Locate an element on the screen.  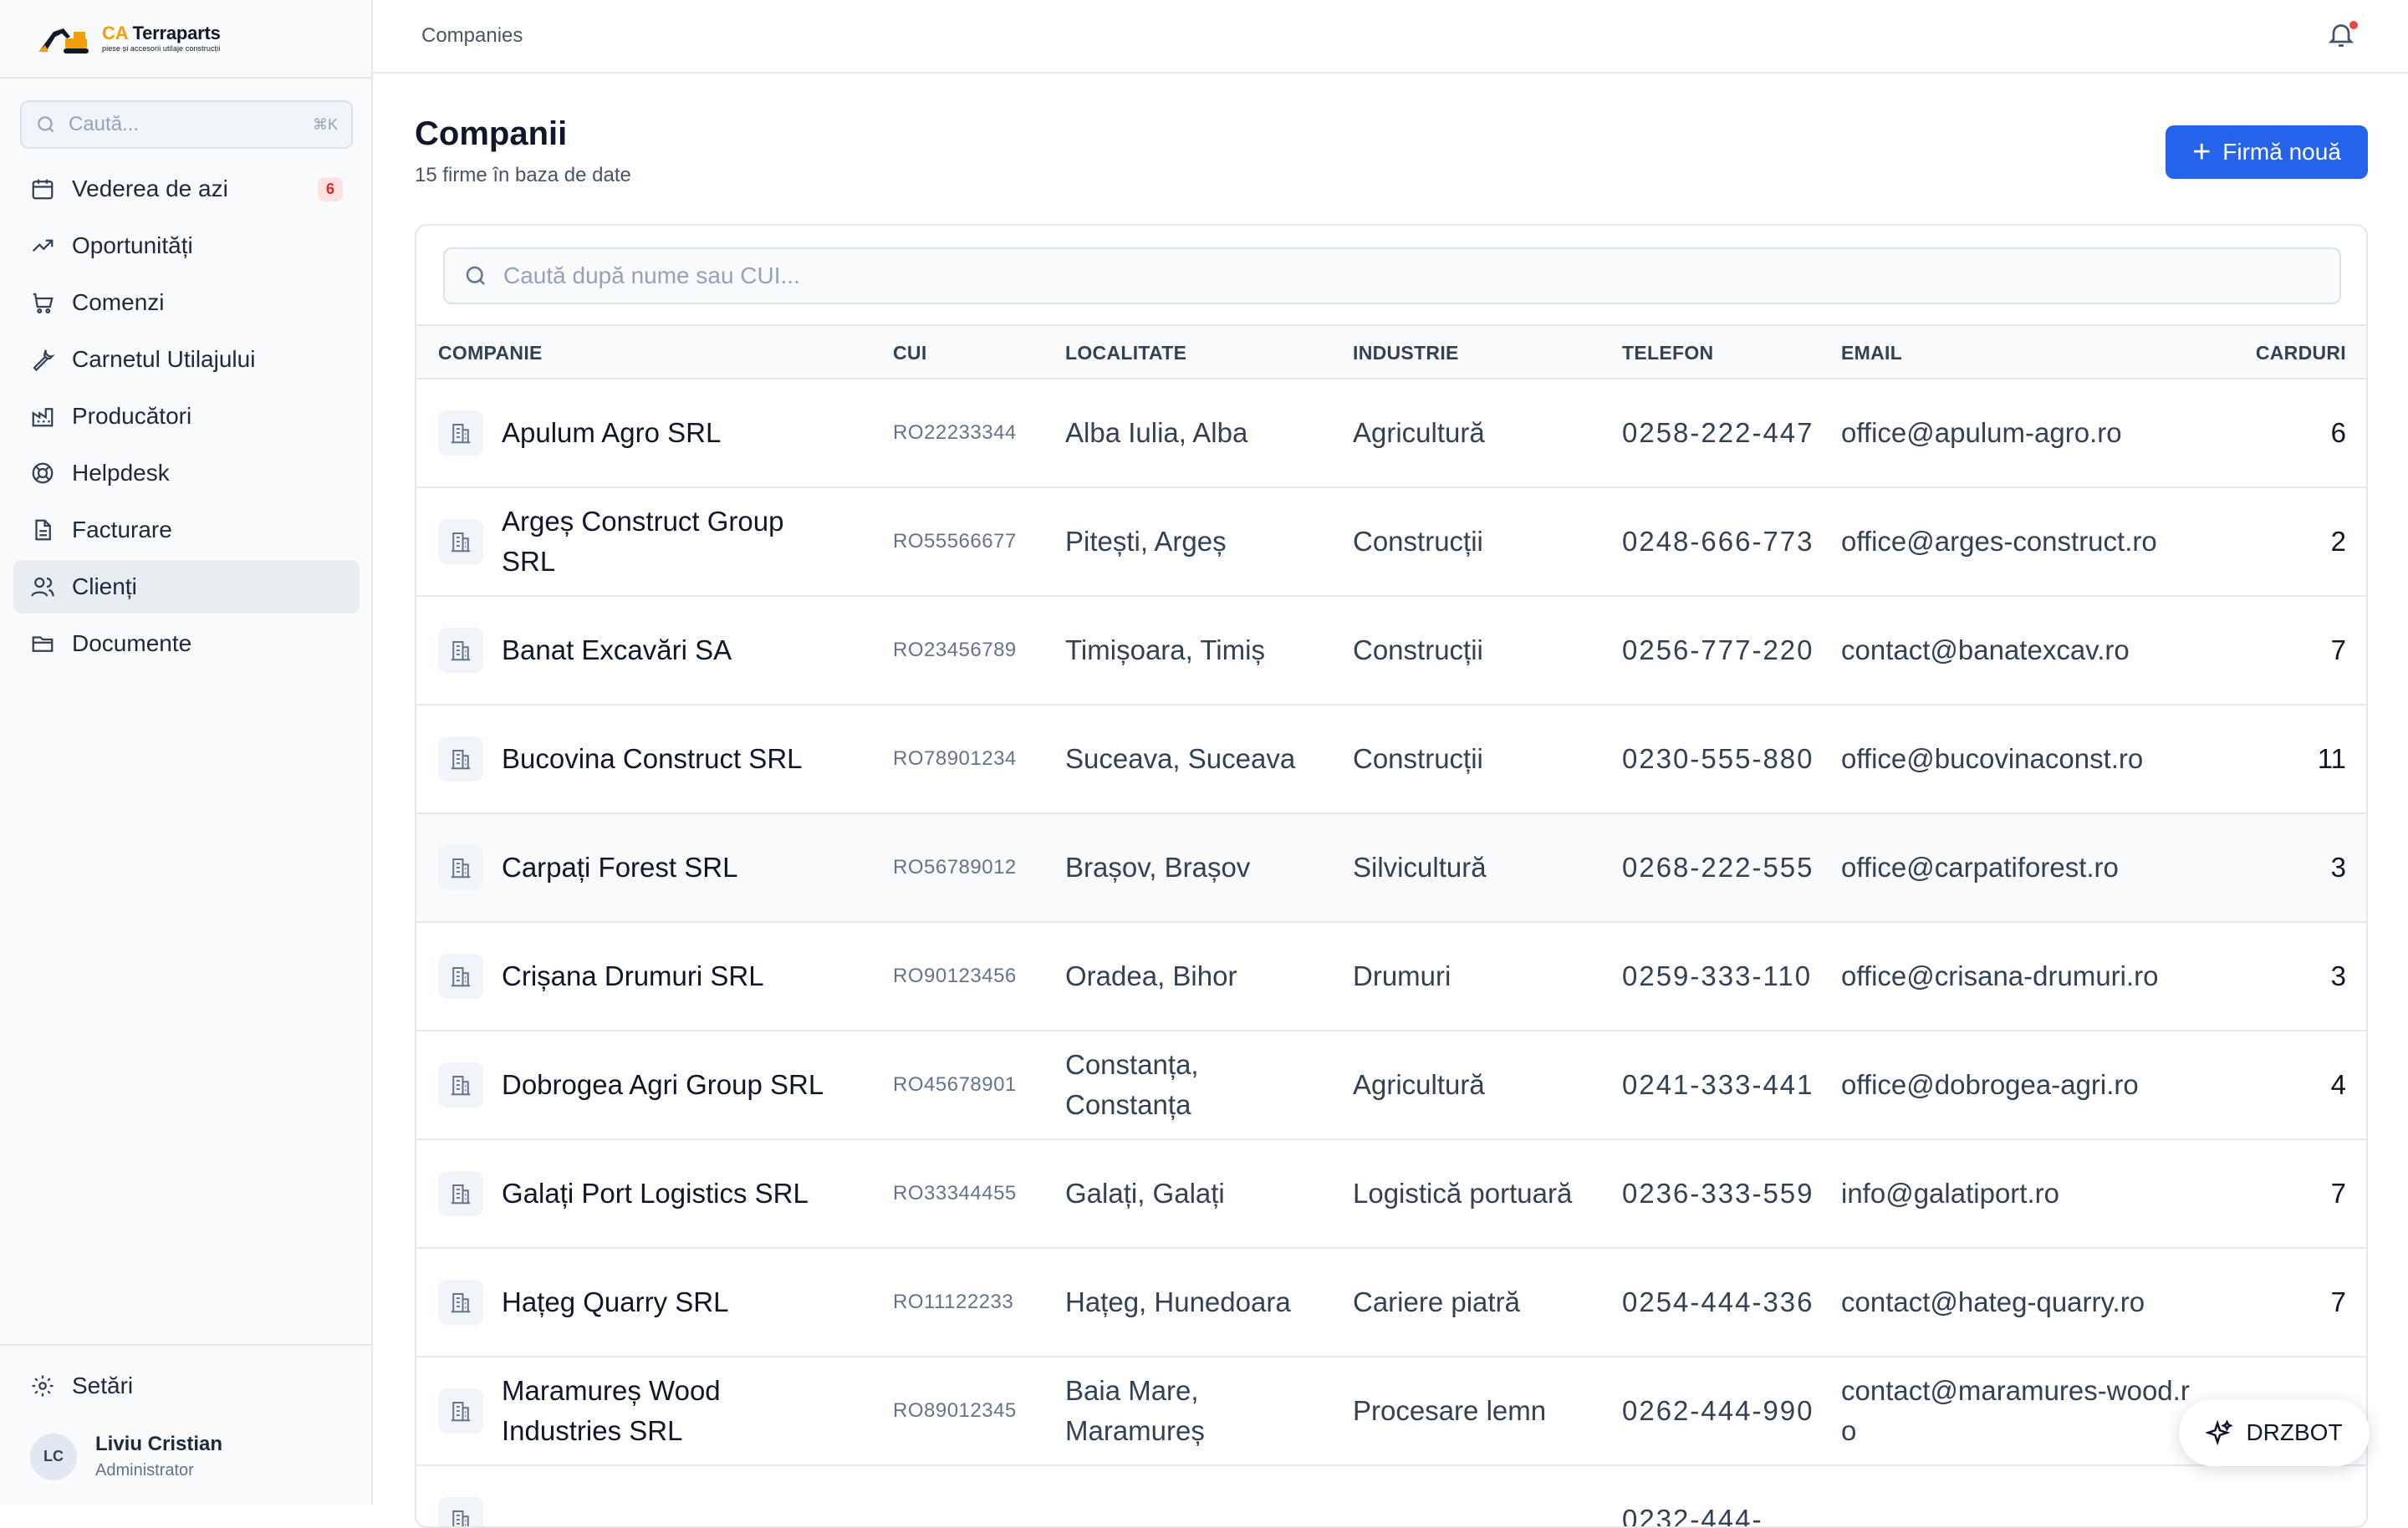
company-cui: RO78901234 is located at coordinates (955, 758).